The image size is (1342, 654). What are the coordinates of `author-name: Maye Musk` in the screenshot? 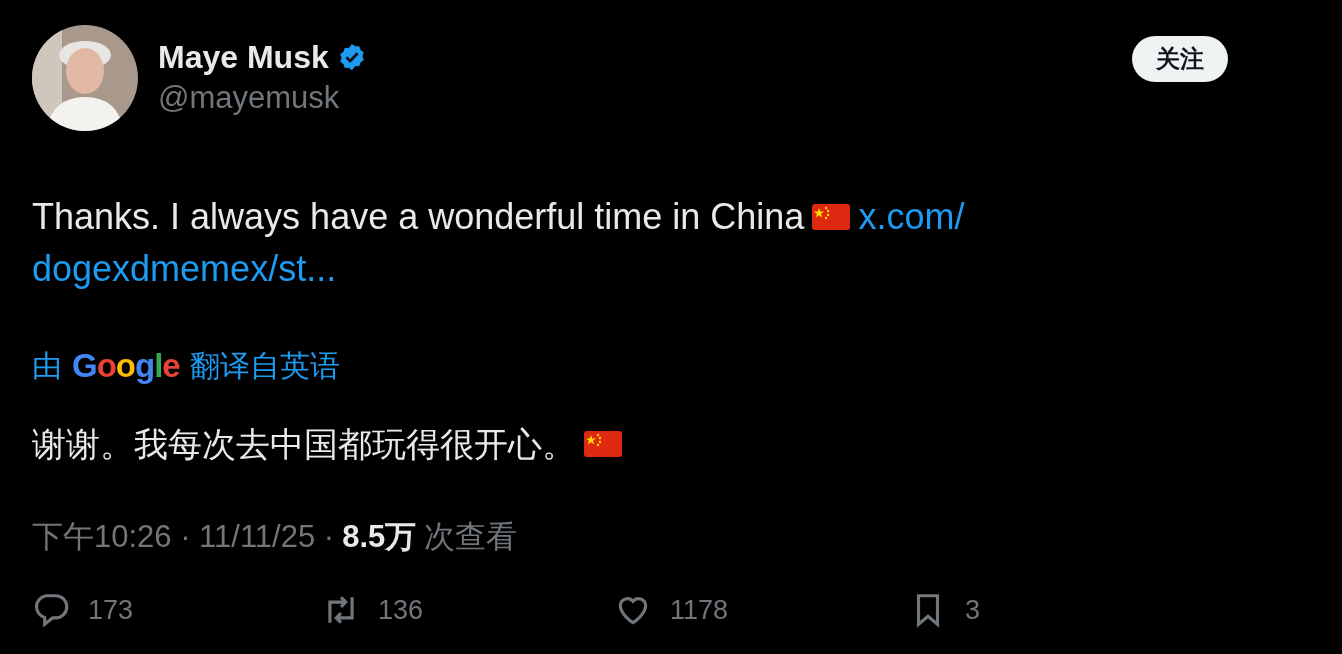 It's located at (243, 57).